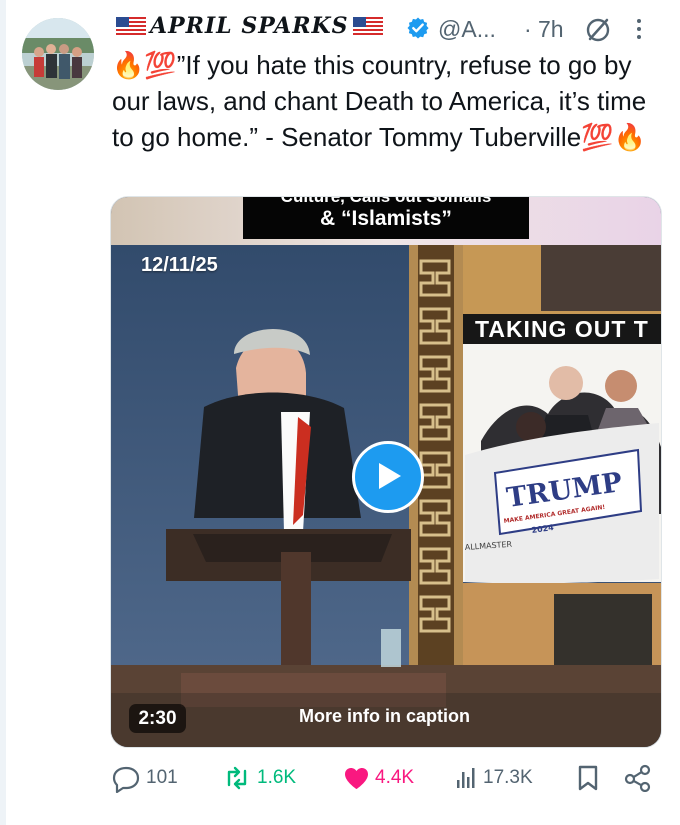 This screenshot has height=825, width=680. I want to click on views-button: 17.3K, so click(494, 778).